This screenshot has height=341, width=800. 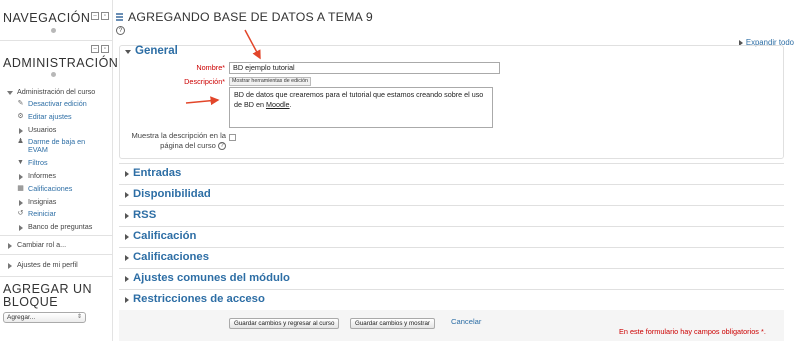 What do you see at coordinates (270, 81) in the screenshot?
I see `show-editing-tools-button: Mostrar herramientas de edición` at bounding box center [270, 81].